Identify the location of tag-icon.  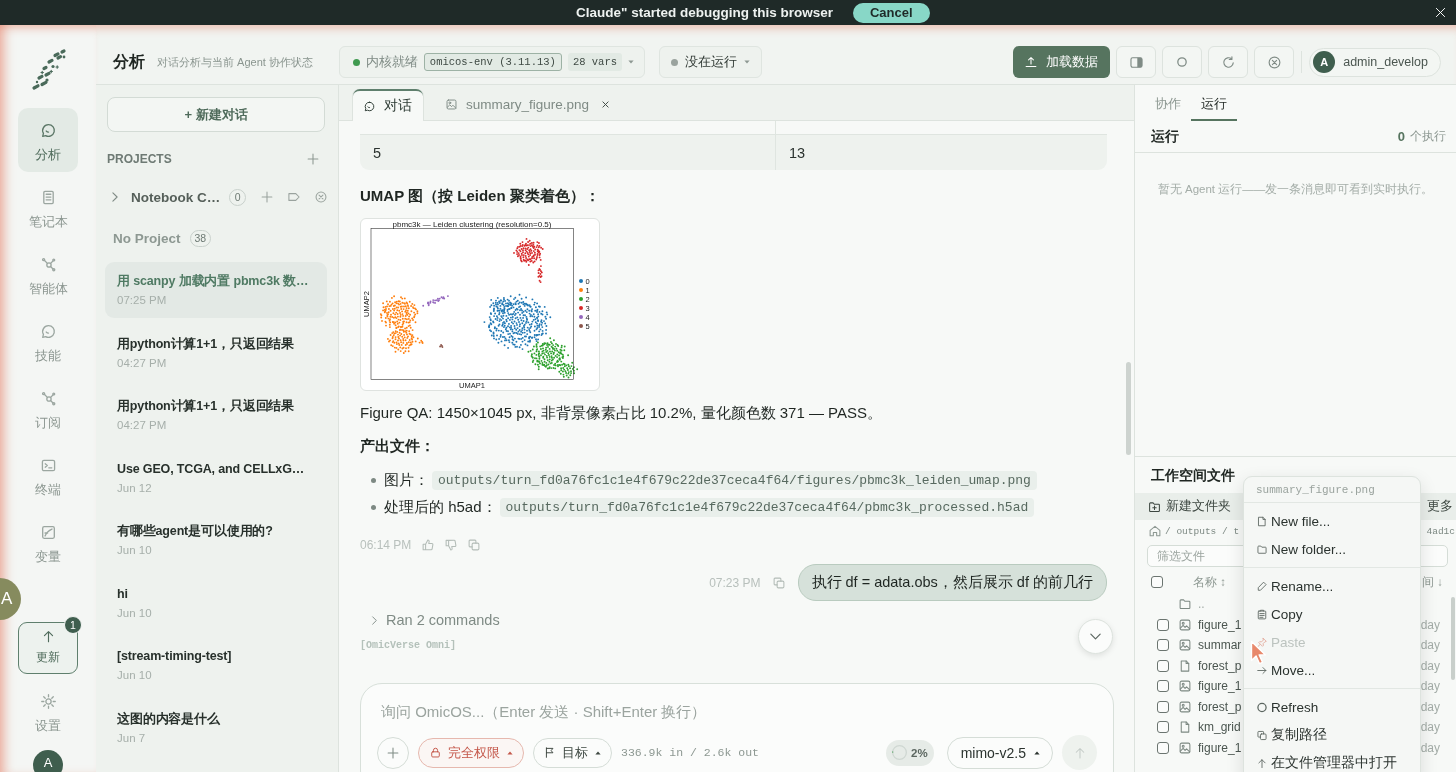
(294, 197).